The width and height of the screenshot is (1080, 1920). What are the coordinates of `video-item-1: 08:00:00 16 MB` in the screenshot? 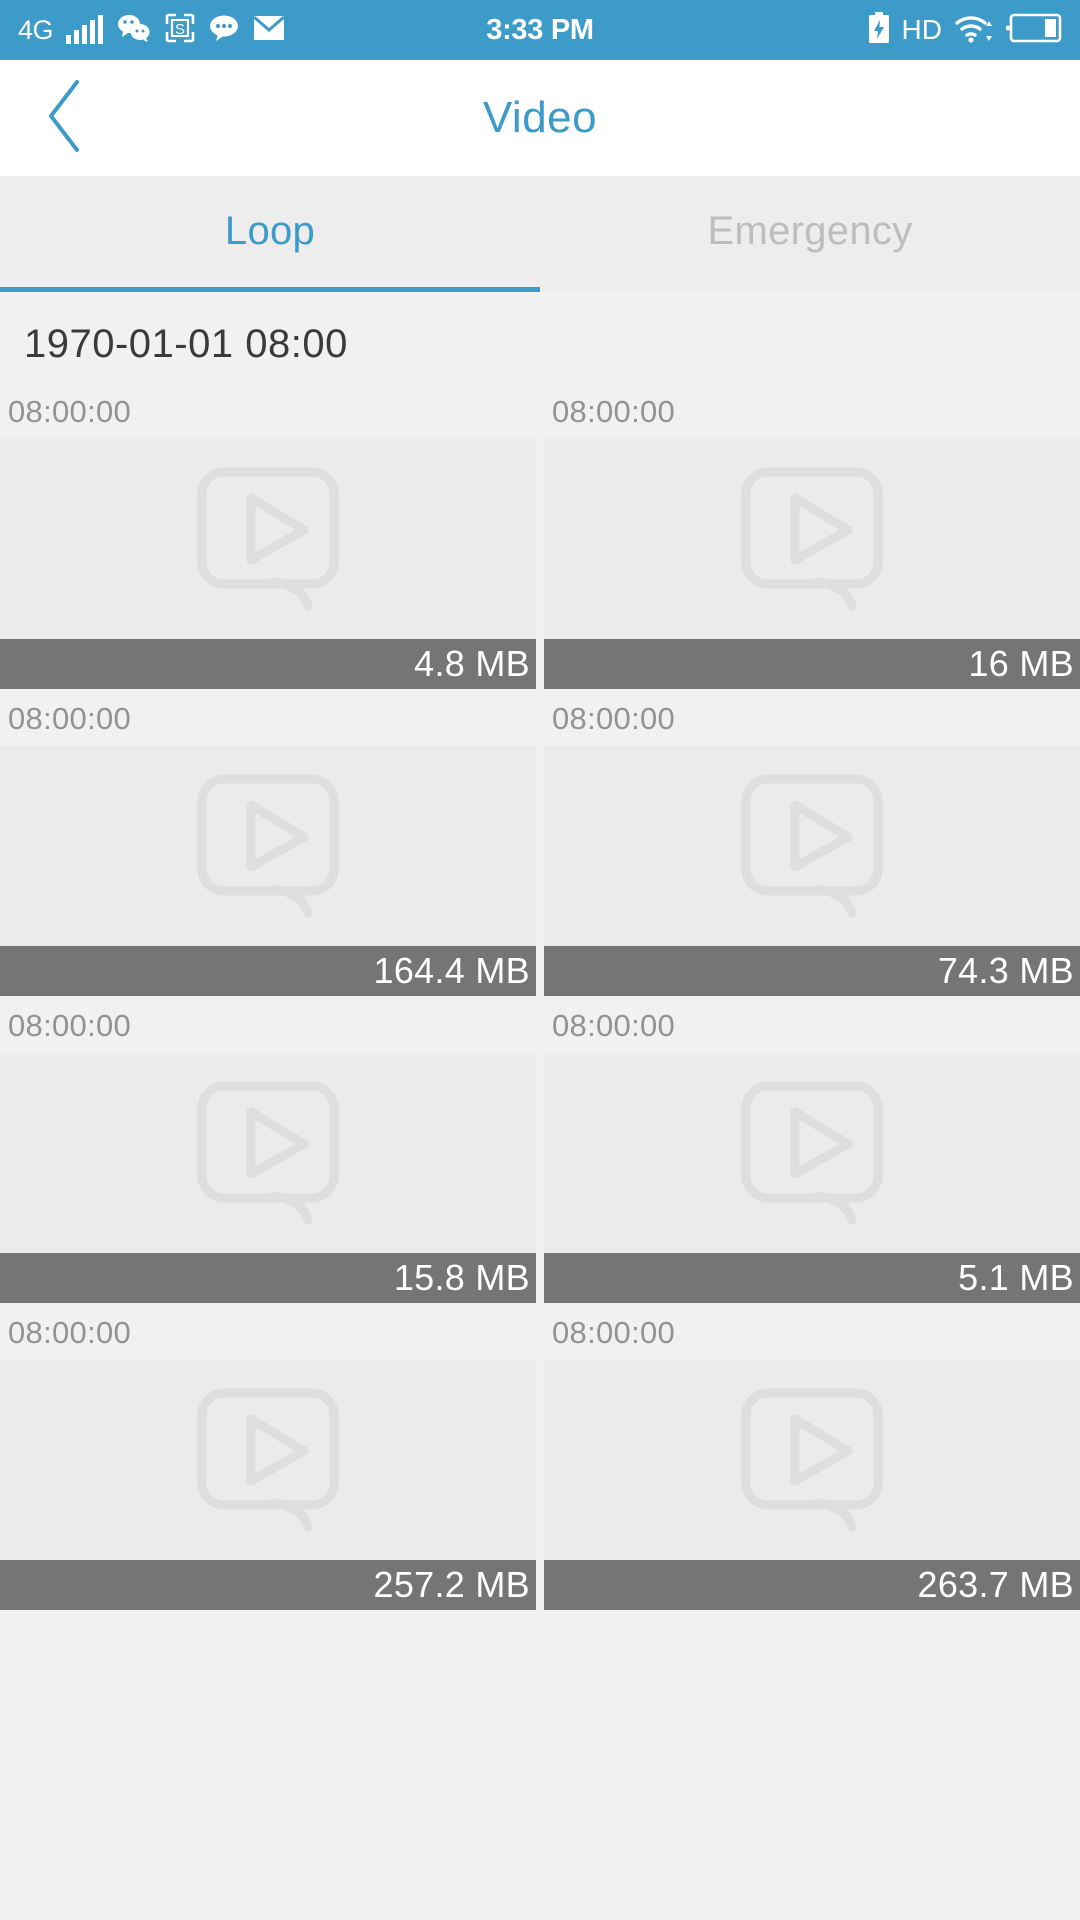 It's located at (812, 535).